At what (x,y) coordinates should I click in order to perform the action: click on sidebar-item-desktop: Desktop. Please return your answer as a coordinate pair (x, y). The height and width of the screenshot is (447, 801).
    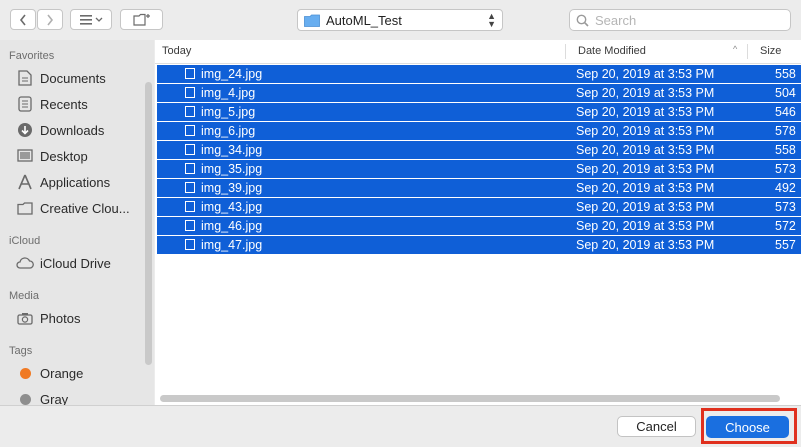
    Looking at the image, I should click on (52, 156).